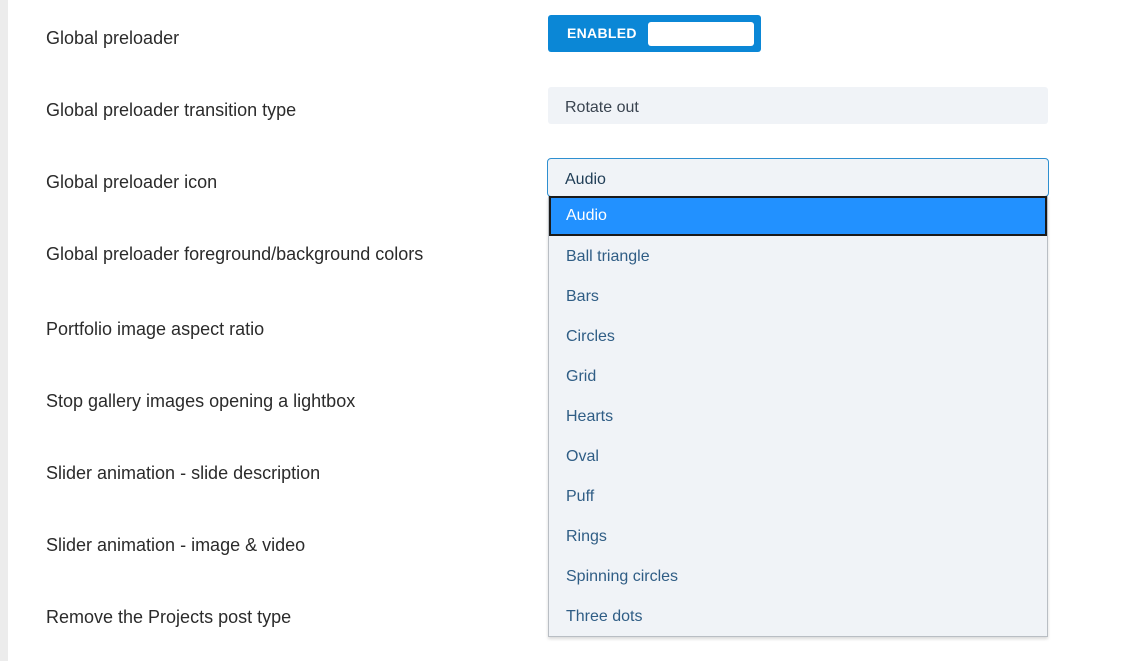  What do you see at coordinates (602, 33) in the screenshot?
I see `toggle-state-label: ENABLED` at bounding box center [602, 33].